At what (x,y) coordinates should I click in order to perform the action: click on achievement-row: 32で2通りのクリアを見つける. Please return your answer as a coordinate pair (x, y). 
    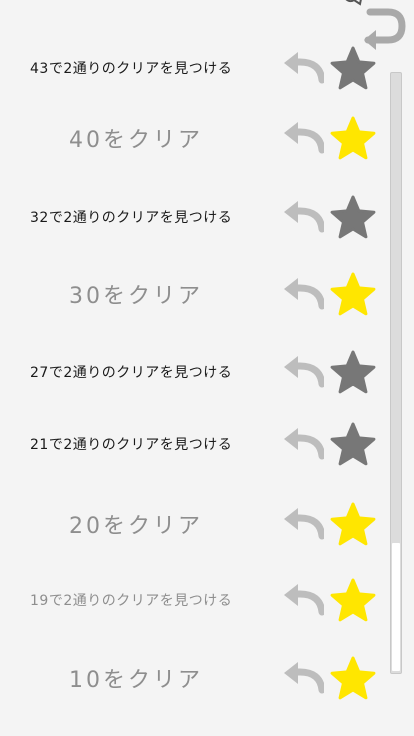
    Looking at the image, I should click on (195, 217).